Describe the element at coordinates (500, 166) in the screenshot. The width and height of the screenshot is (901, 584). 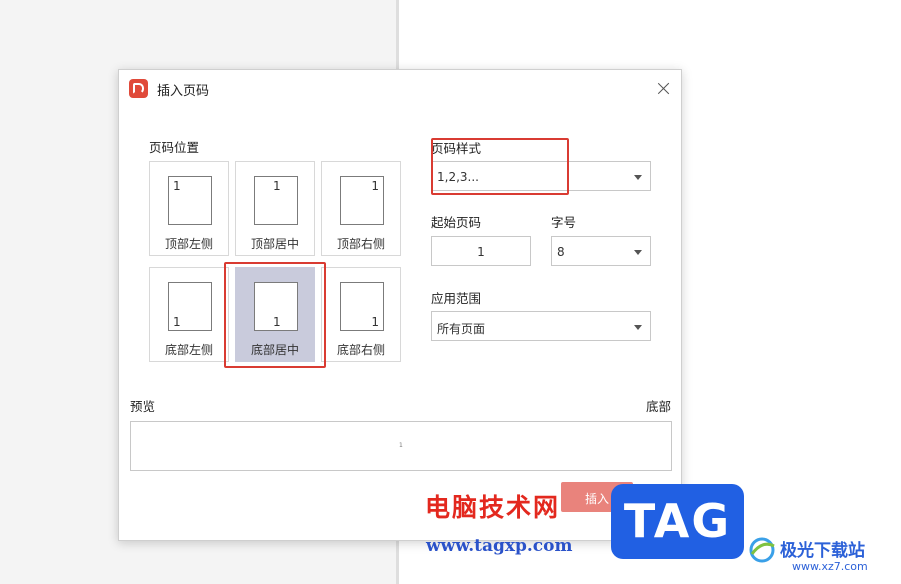
I see `highlight-box-style` at that location.